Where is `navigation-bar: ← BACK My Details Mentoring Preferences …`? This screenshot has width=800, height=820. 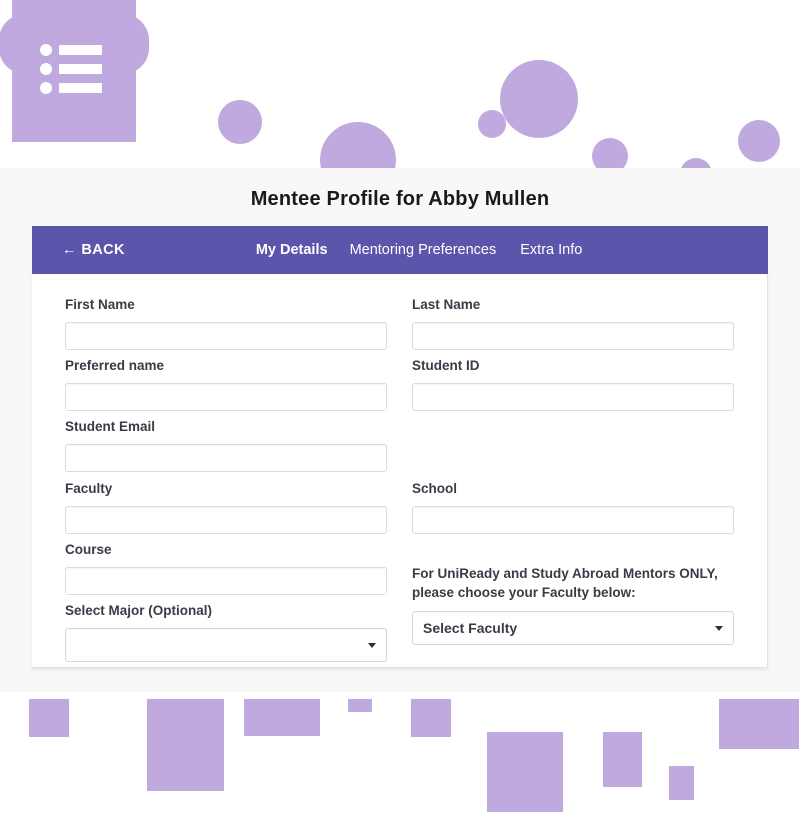
navigation-bar: ← BACK My Details Mentoring Preferences … is located at coordinates (400, 250).